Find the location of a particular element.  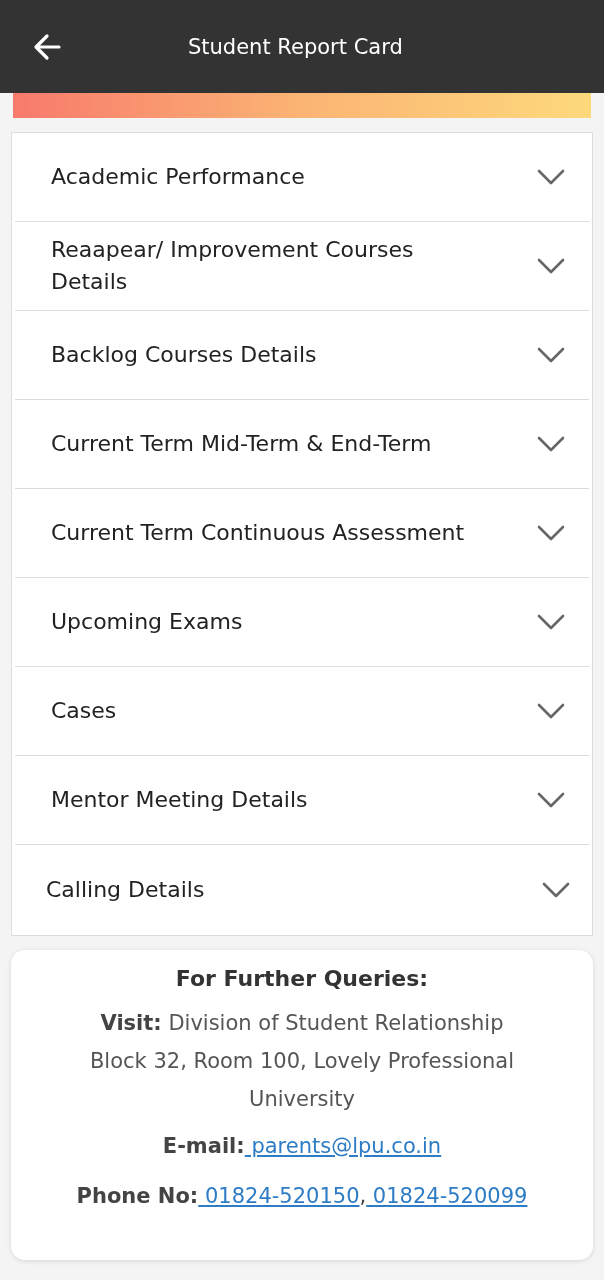

queries-heading: For Further Queries: is located at coordinates (302, 979).